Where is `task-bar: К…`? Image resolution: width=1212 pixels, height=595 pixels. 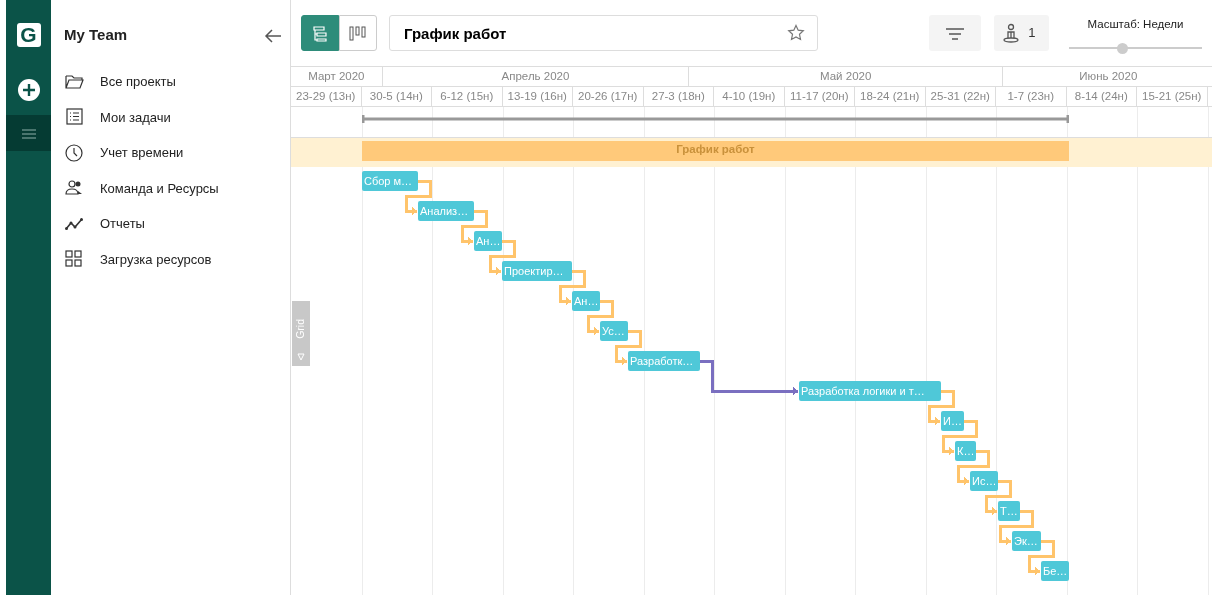
task-bar: К… is located at coordinates (966, 451).